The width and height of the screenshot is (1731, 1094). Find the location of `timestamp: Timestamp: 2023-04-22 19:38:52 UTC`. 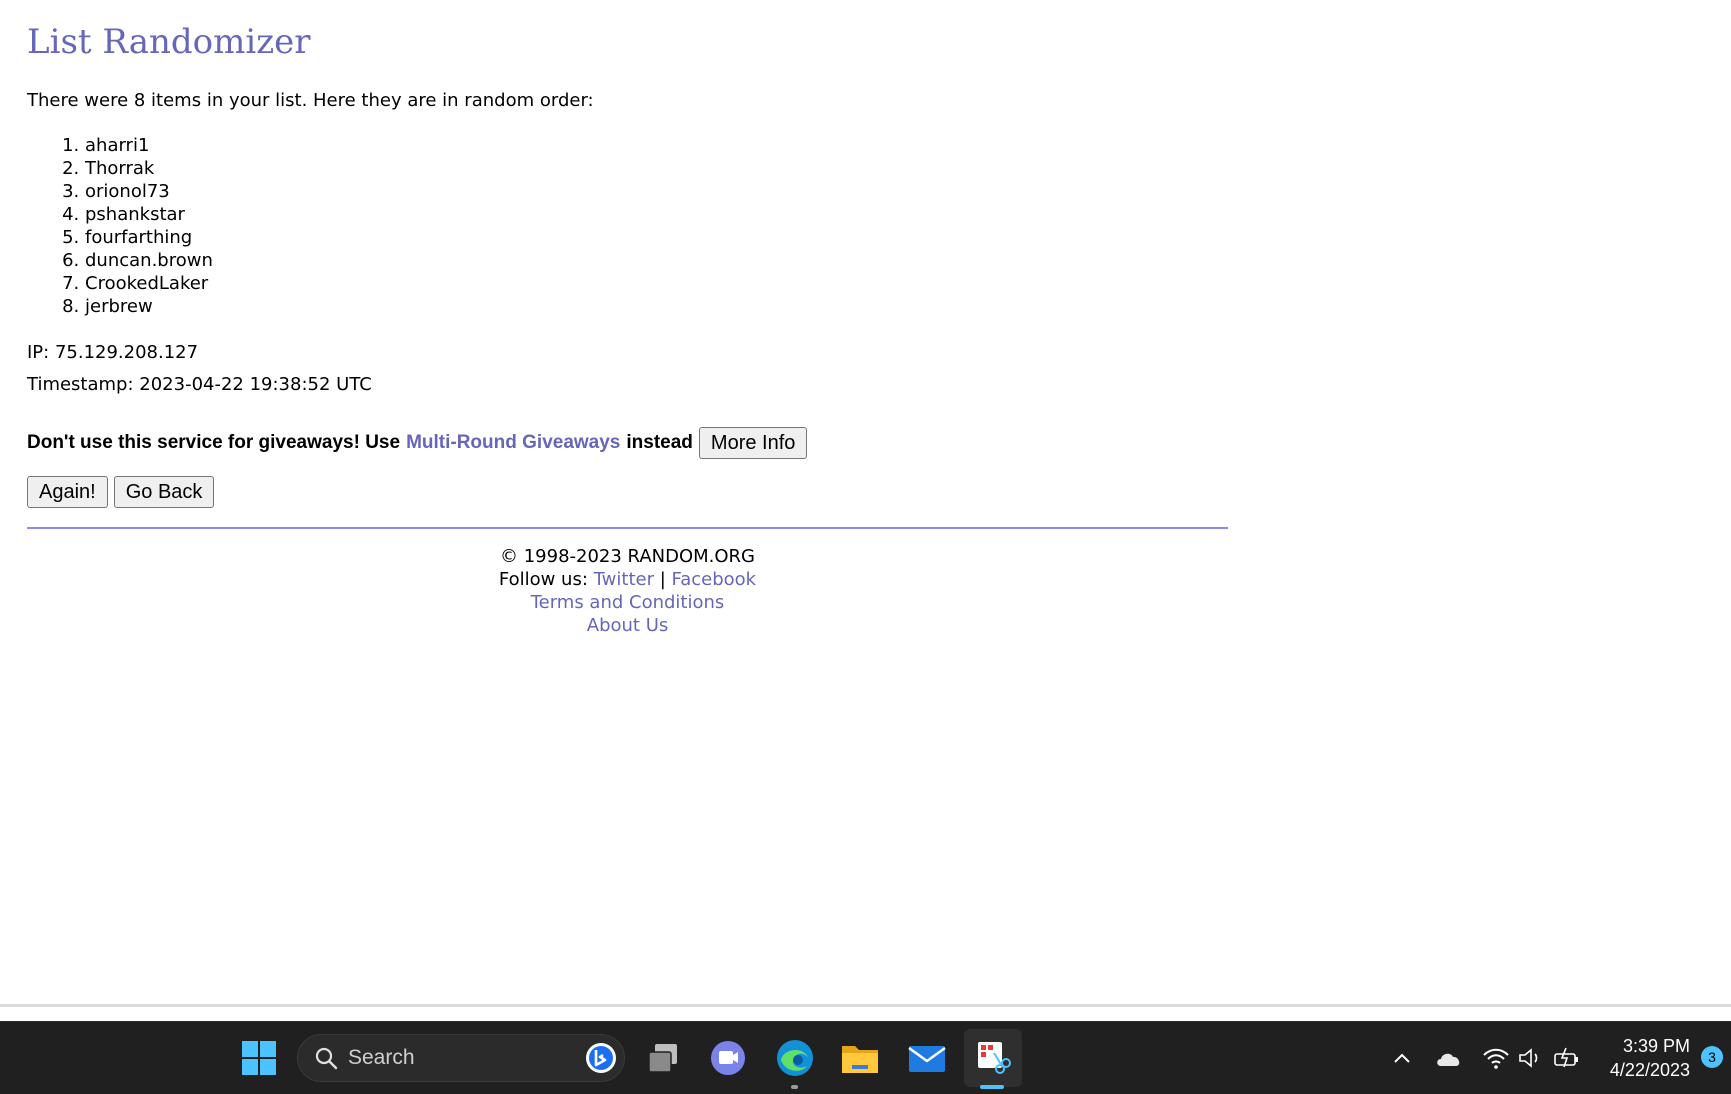

timestamp: Timestamp: 2023-04-22 19:38:52 UTC is located at coordinates (199, 384).